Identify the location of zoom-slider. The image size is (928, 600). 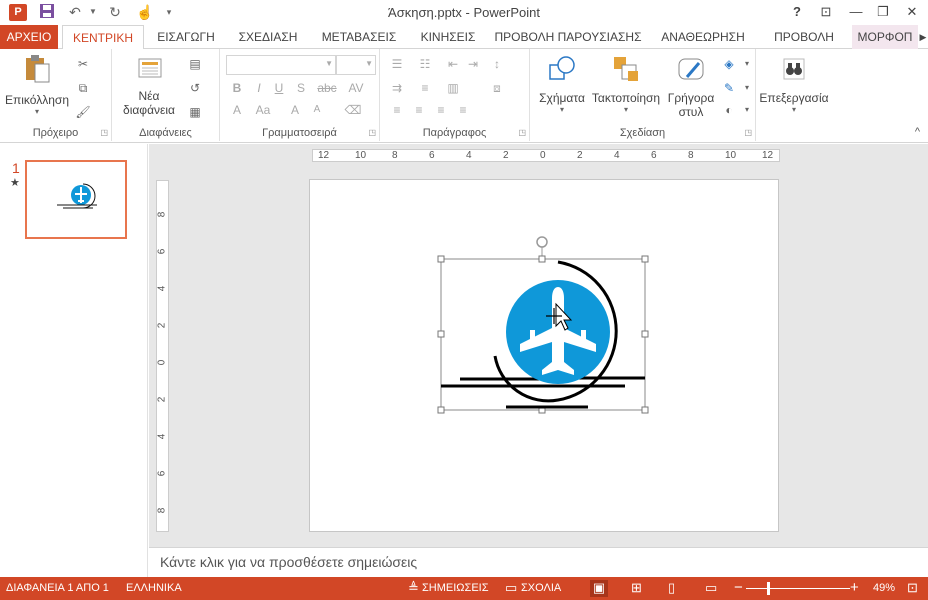
(798, 588).